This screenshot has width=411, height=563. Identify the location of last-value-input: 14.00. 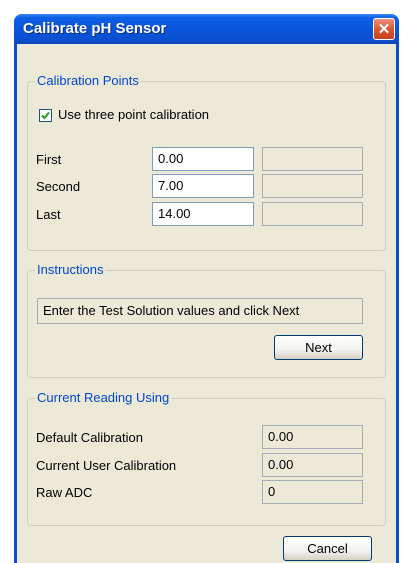
(203, 214).